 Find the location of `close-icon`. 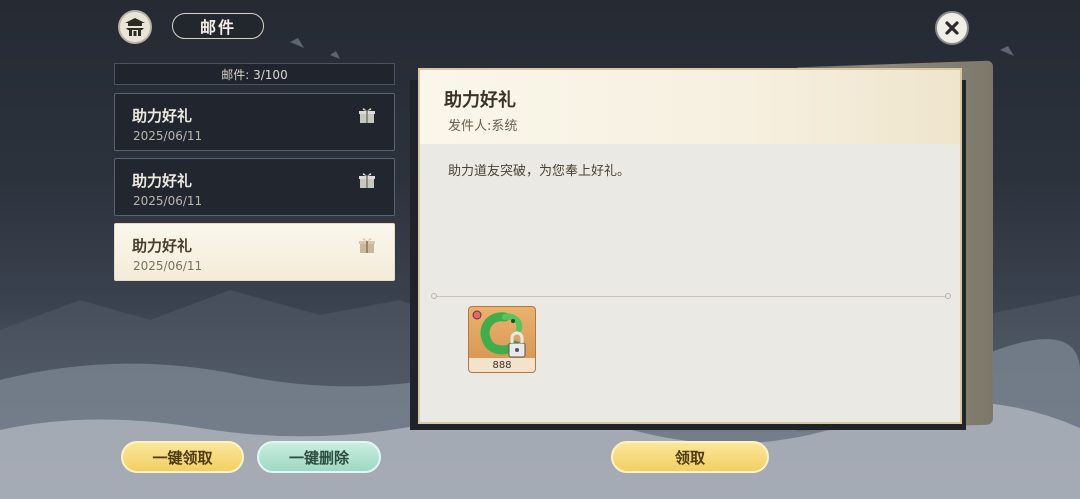

close-icon is located at coordinates (952, 28).